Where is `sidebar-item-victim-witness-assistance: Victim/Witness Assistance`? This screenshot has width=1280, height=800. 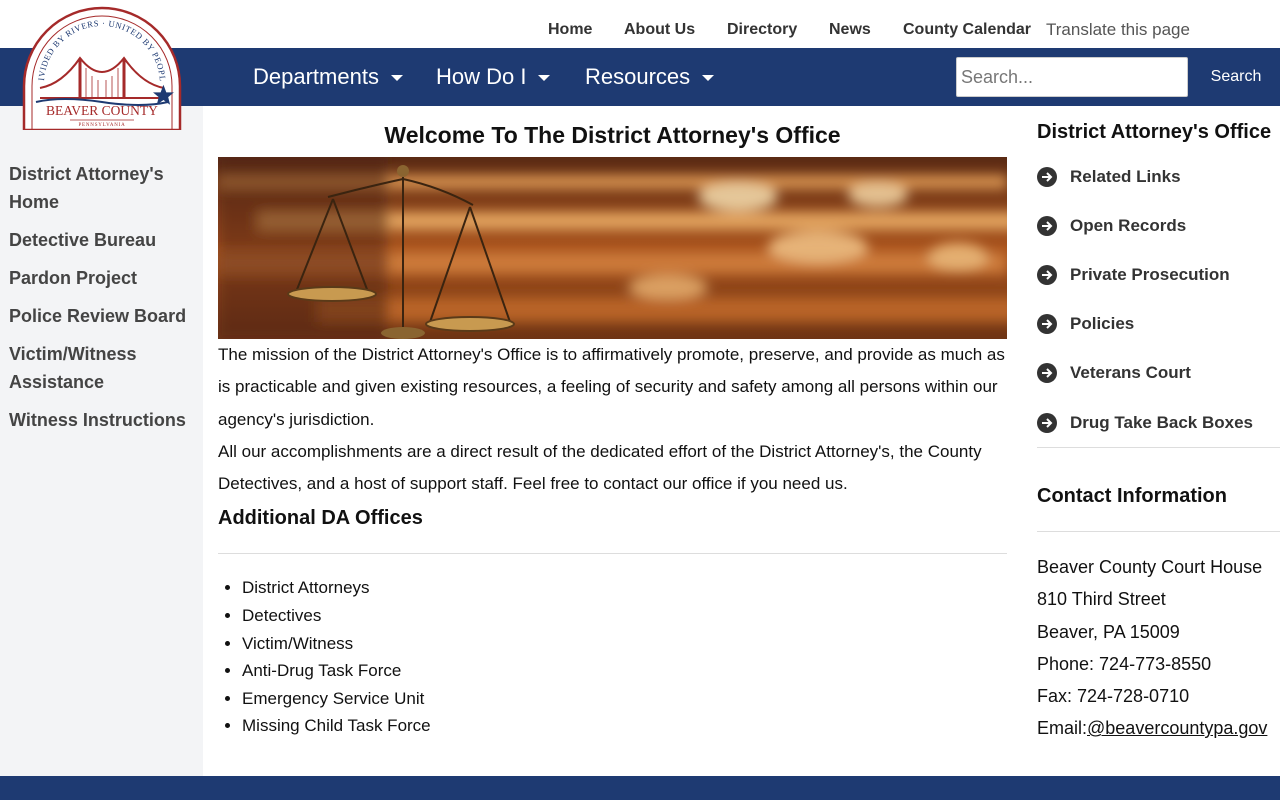 sidebar-item-victim-witness-assistance: Victim/Witness Assistance is located at coordinates (104, 368).